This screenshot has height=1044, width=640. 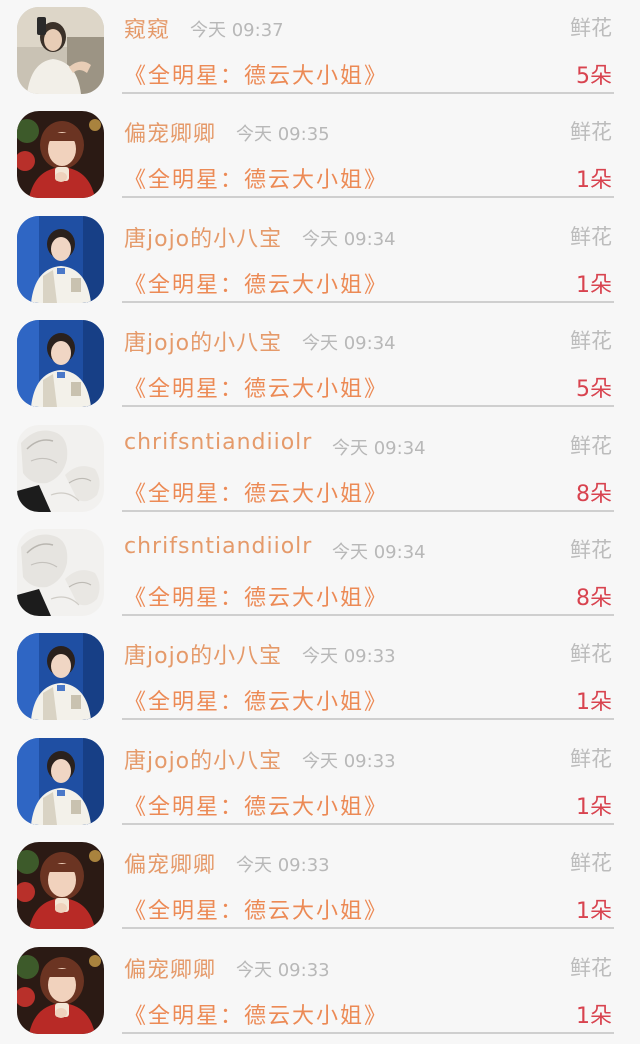 What do you see at coordinates (147, 28) in the screenshot?
I see `user-name: 窥窥` at bounding box center [147, 28].